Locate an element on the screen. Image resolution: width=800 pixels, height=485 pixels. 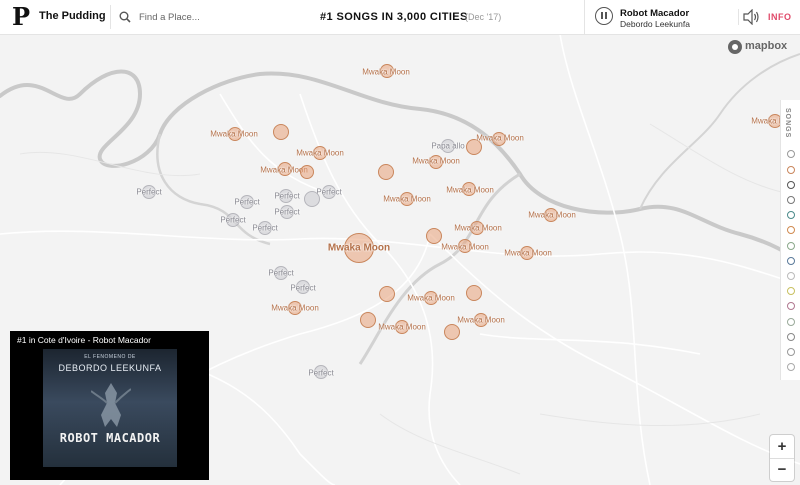
now-playing: Robot Macador Debordo Leekunfa is located at coordinates (658, 17).